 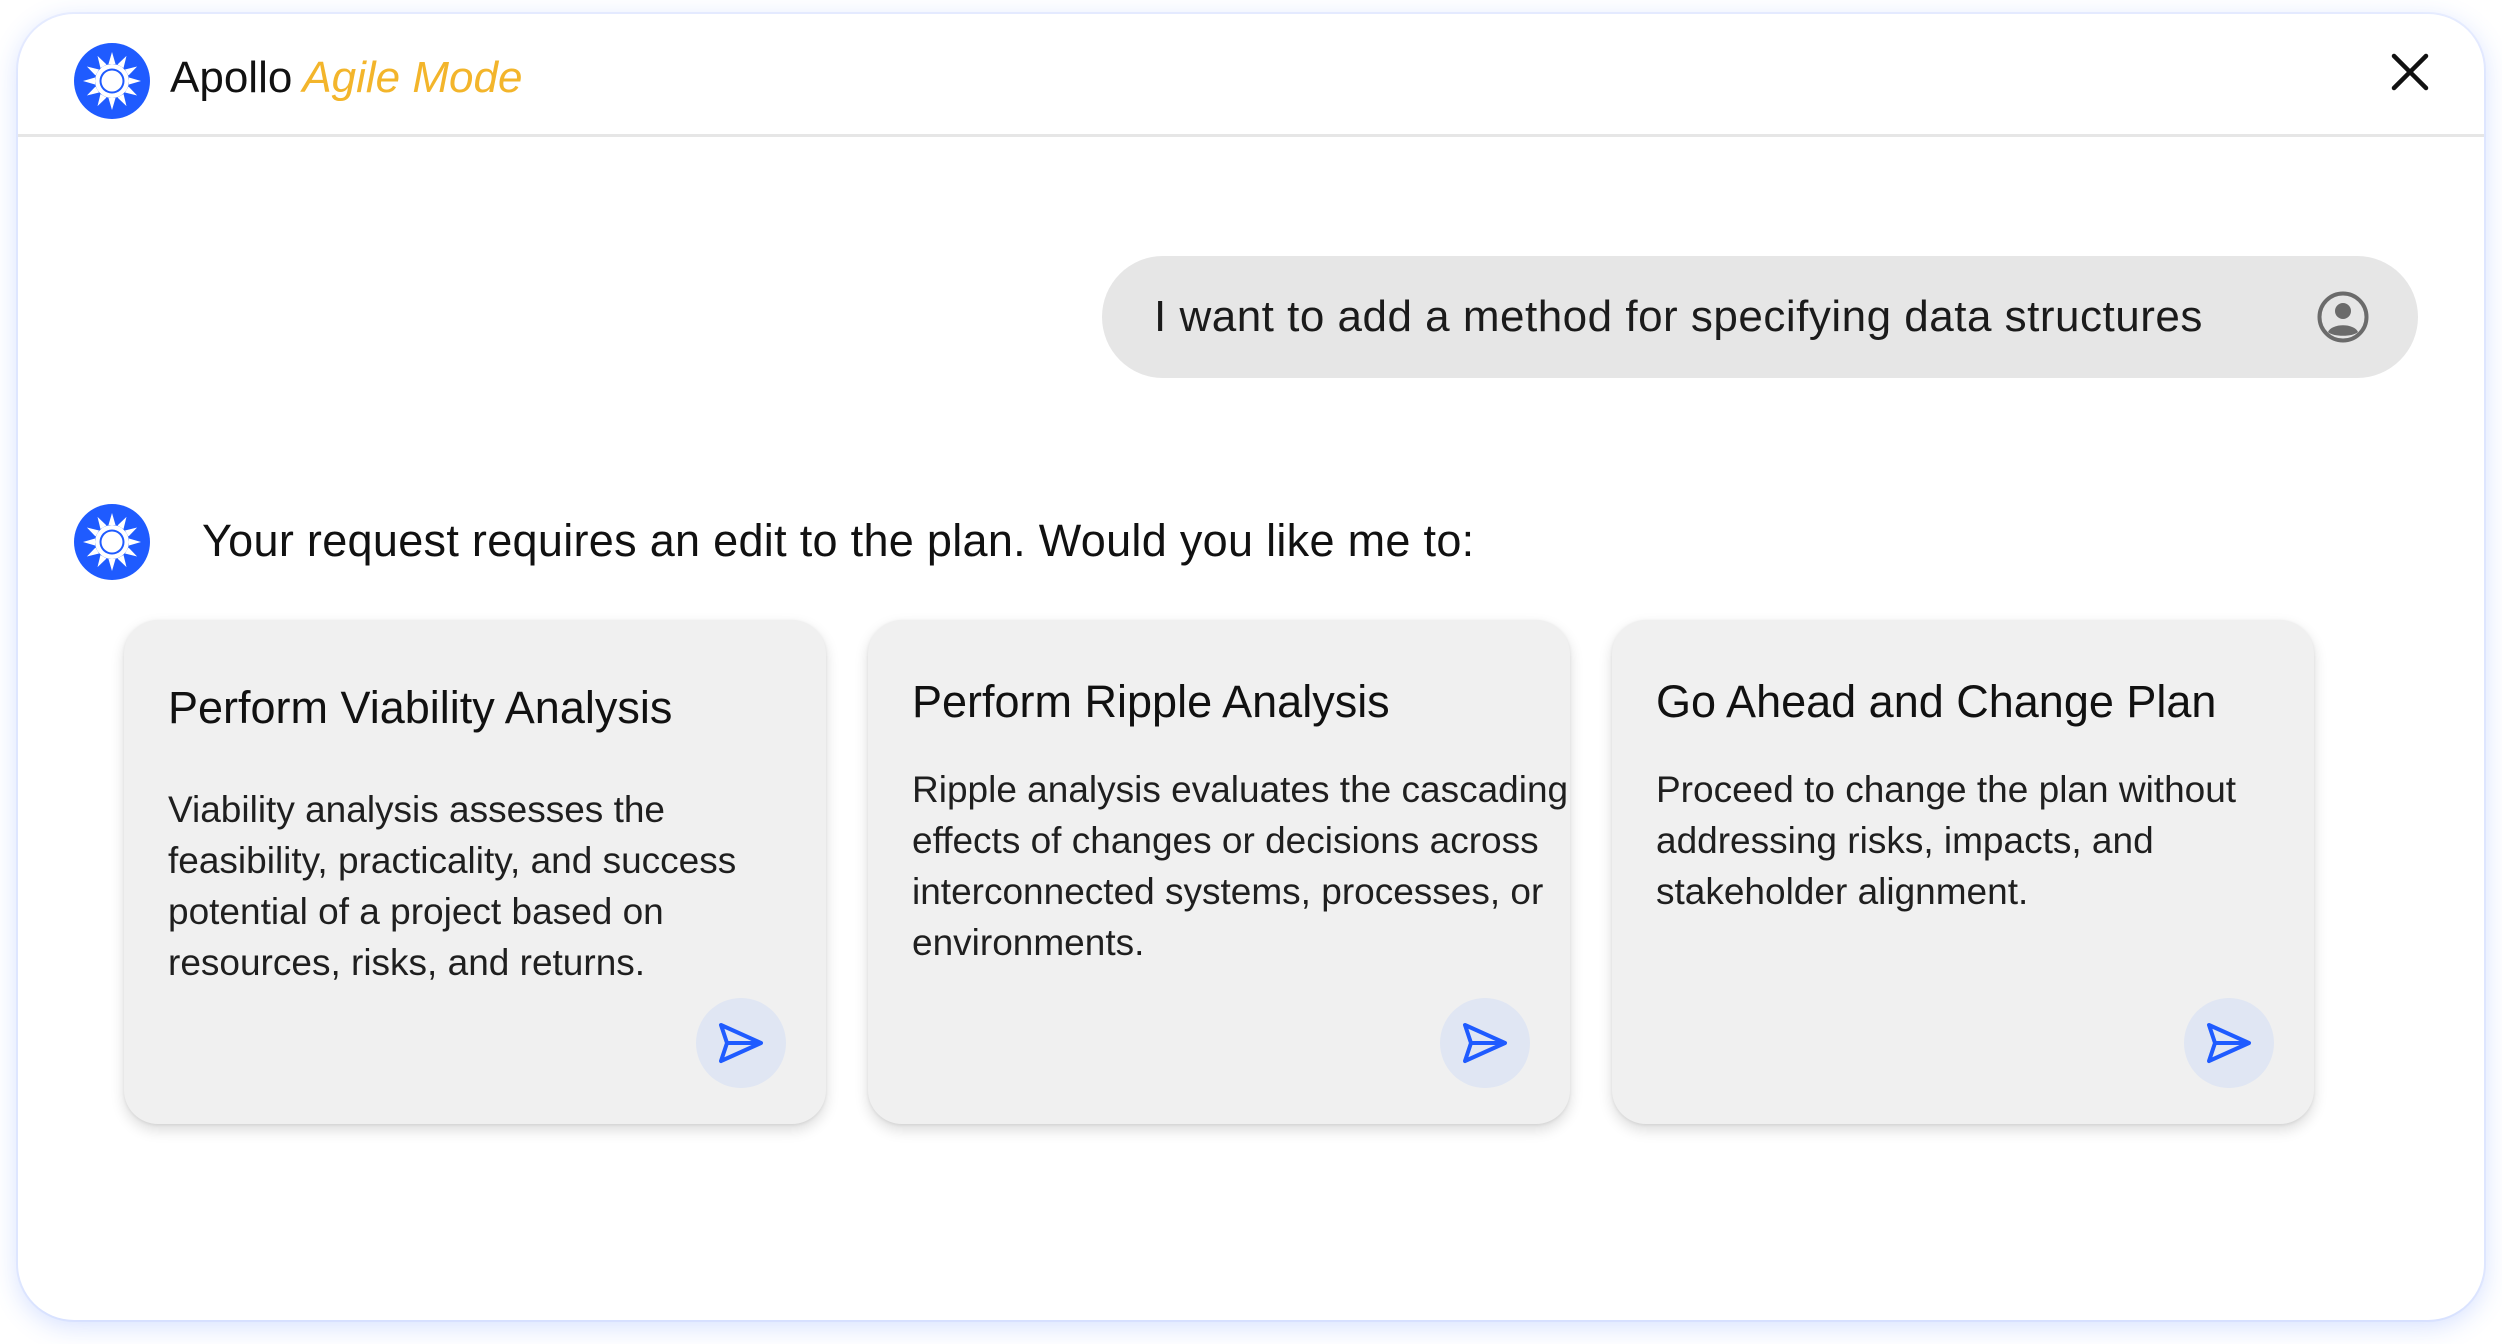 I want to click on assistant-avatar-icon, so click(x=112, y=542).